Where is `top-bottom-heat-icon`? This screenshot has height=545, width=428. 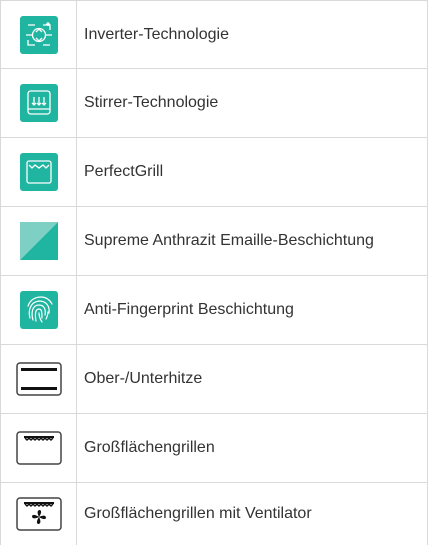
top-bottom-heat-icon is located at coordinates (38, 379).